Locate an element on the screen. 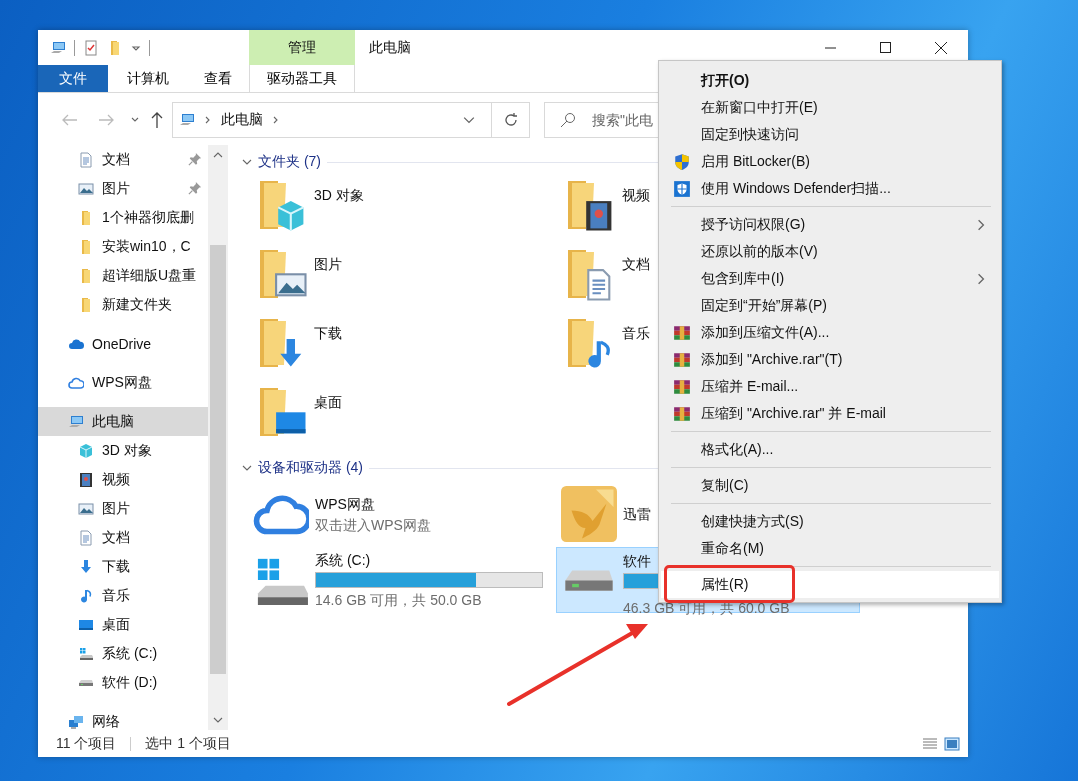 The width and height of the screenshot is (1078, 781). context-tab-label: 管理 is located at coordinates (302, 47).